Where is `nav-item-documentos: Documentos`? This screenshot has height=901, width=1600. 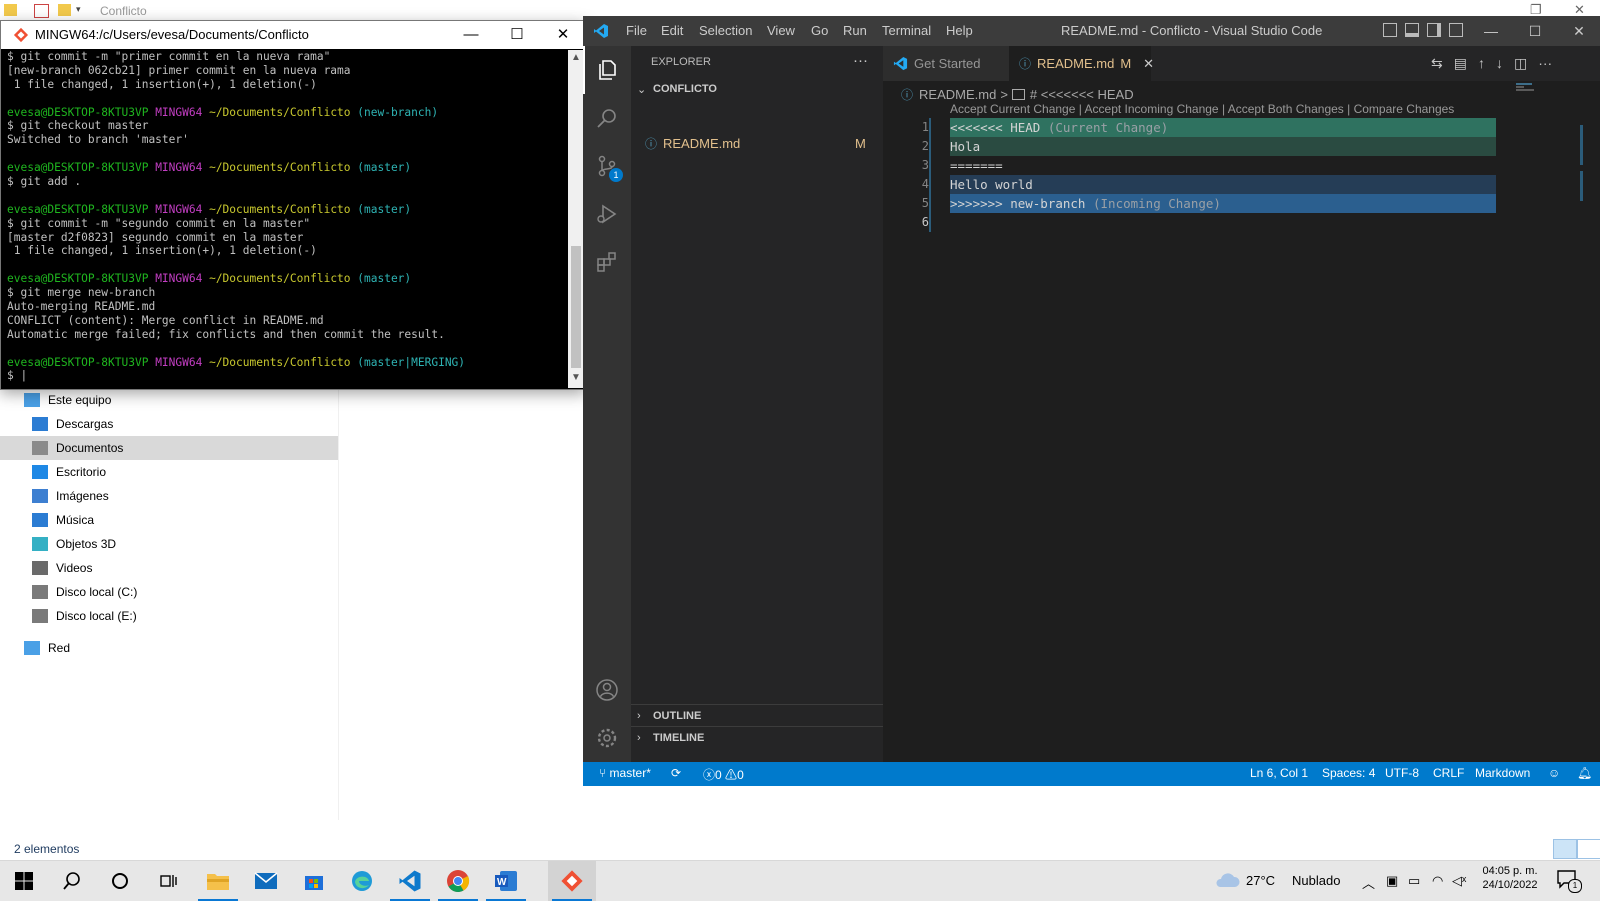
nav-item-documentos: Documentos is located at coordinates (169, 448).